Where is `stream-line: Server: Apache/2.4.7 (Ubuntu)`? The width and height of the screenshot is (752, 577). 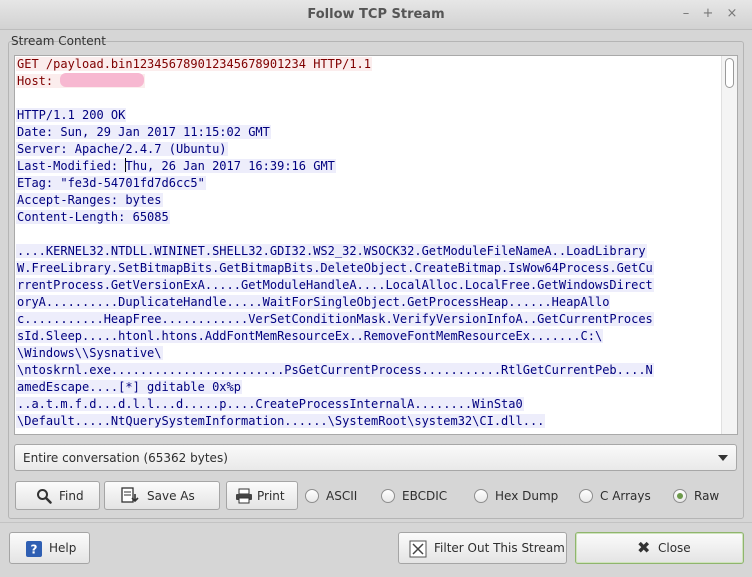
stream-line: Server: Apache/2.4.7 (Ubuntu) is located at coordinates (369, 149).